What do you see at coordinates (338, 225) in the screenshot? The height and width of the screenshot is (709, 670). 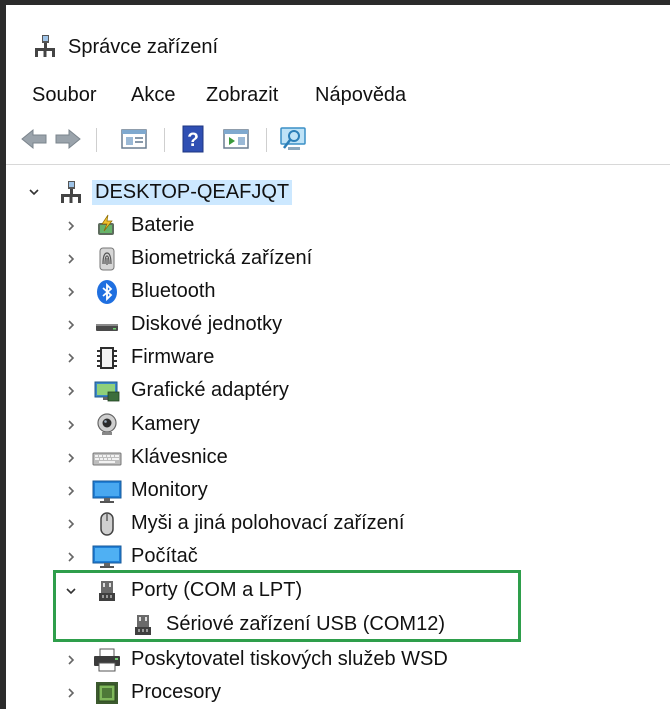 I see `tree-node-baterie: Baterie` at bounding box center [338, 225].